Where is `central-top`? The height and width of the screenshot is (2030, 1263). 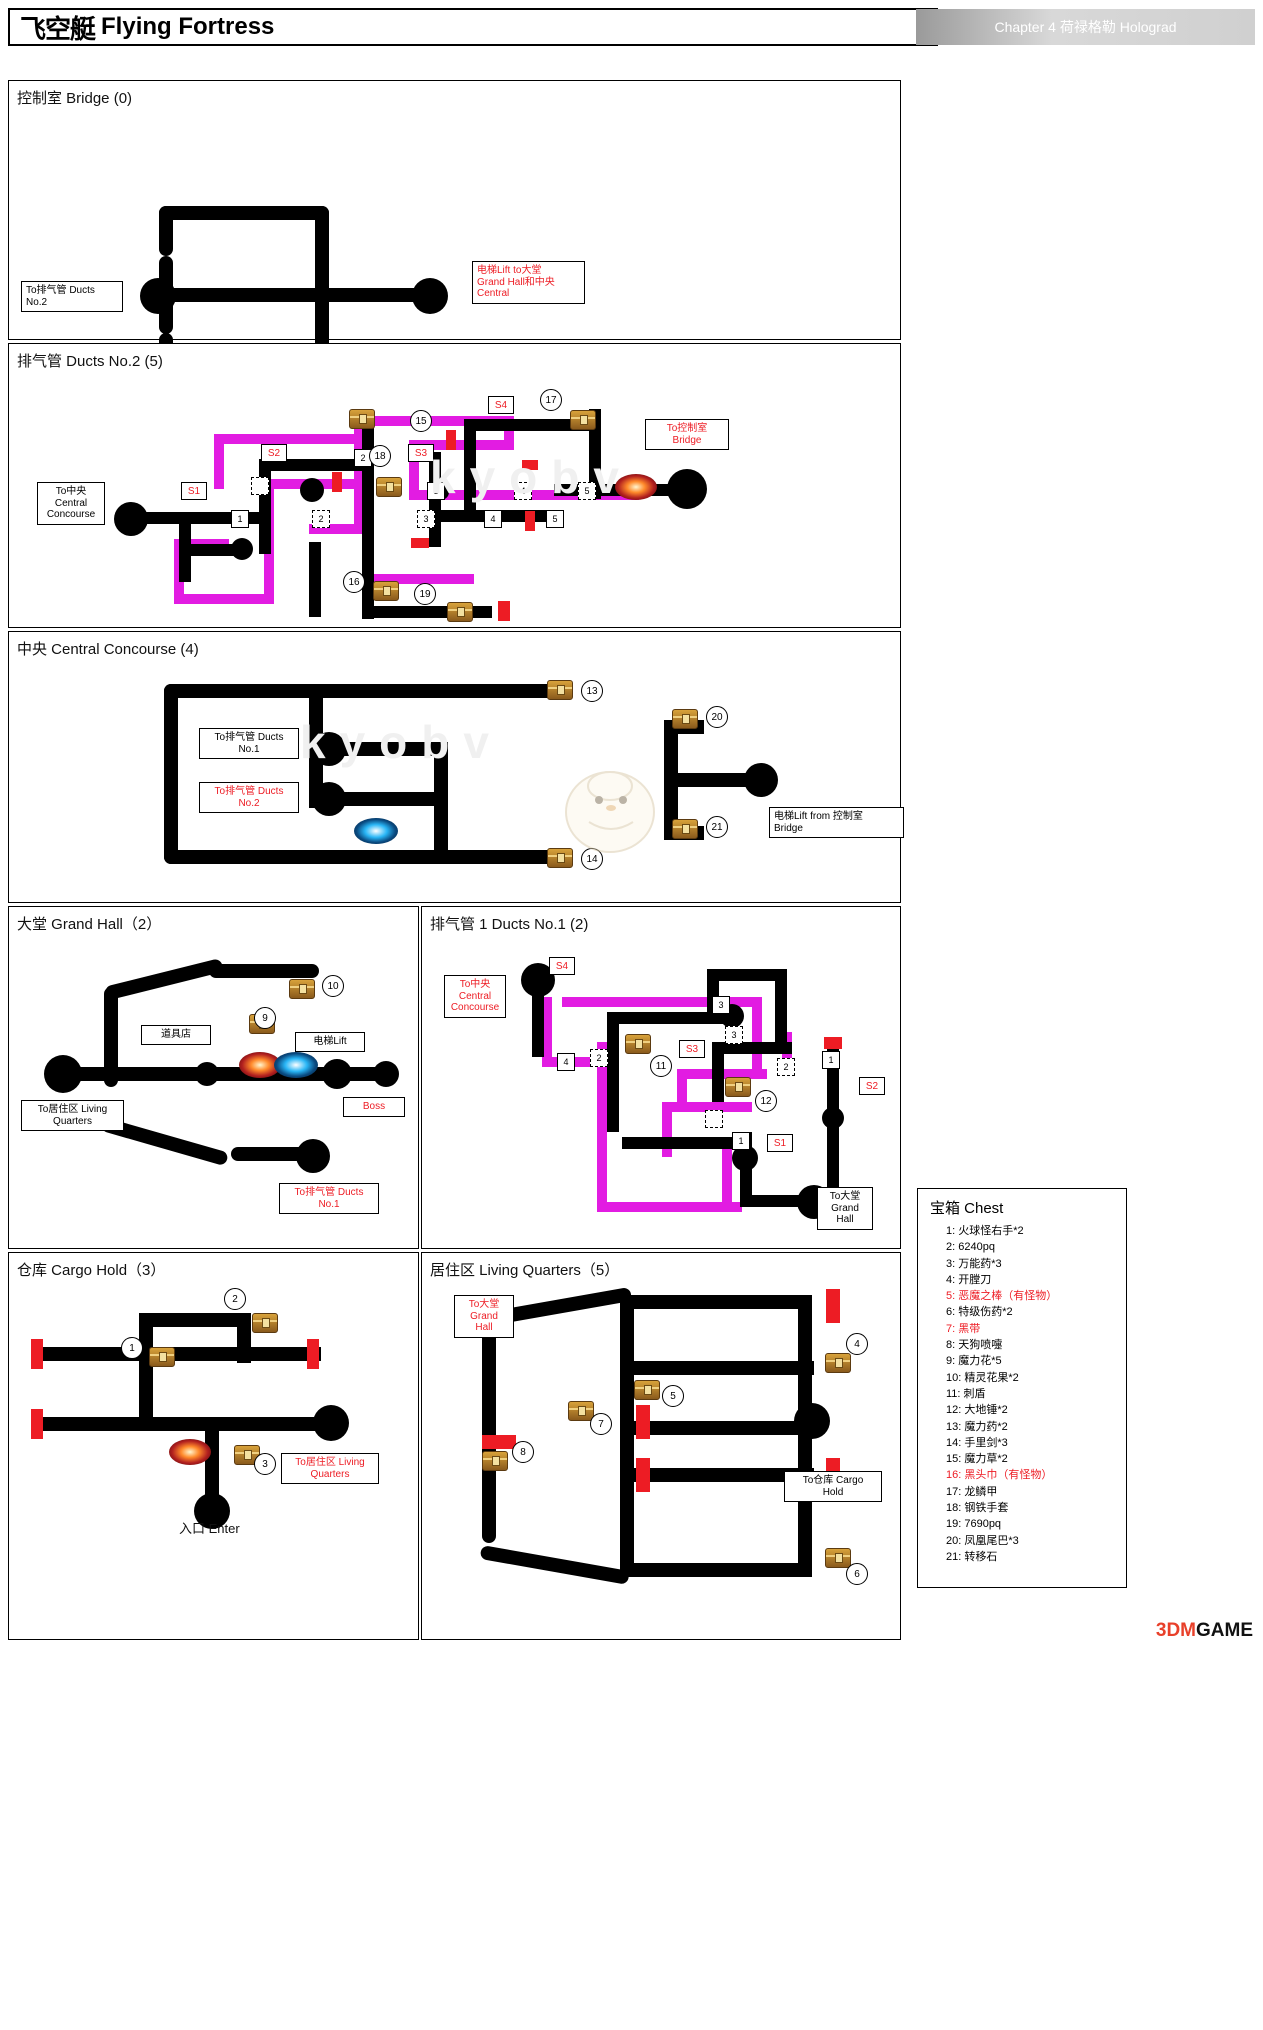
central-top is located at coordinates (359, 691).